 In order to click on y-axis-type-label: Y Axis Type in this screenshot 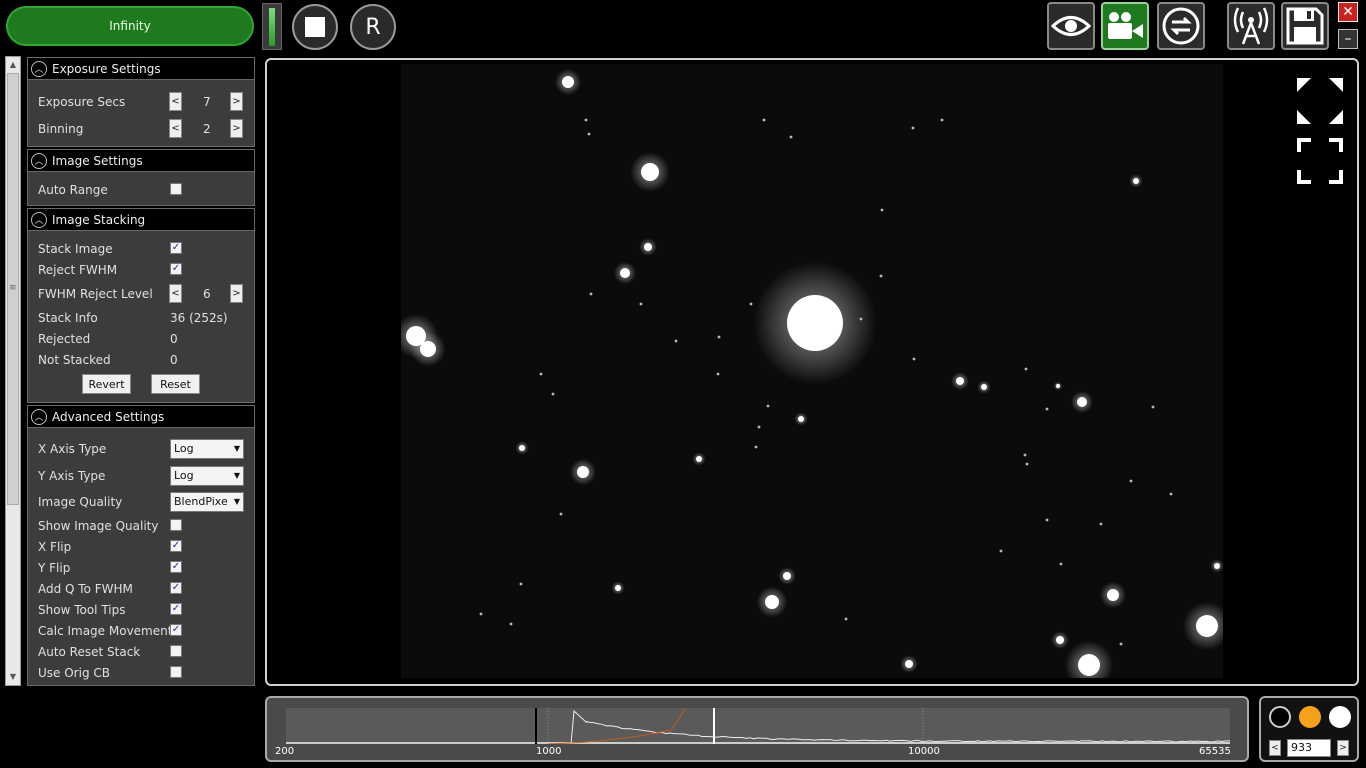, I will do `click(71, 476)`.